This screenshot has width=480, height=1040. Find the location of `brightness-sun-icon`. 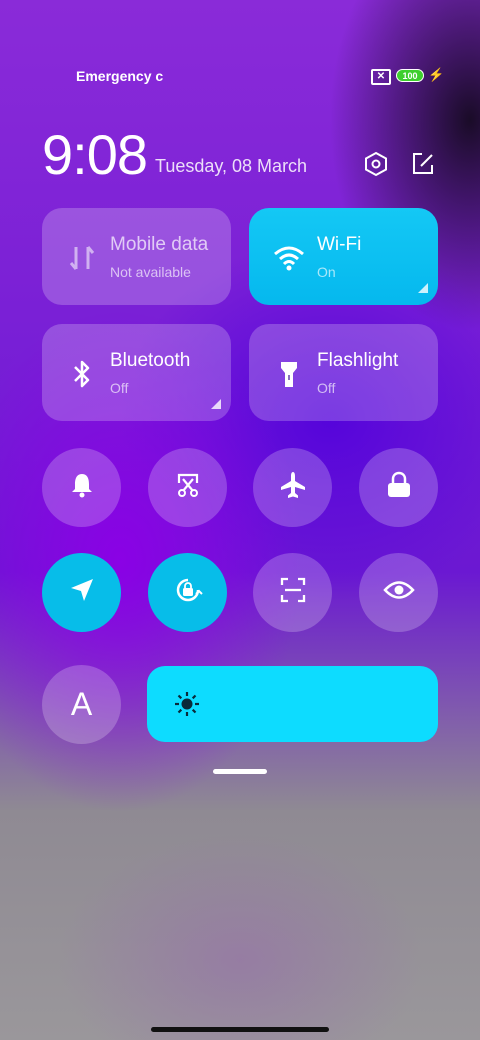

brightness-sun-icon is located at coordinates (187, 704).